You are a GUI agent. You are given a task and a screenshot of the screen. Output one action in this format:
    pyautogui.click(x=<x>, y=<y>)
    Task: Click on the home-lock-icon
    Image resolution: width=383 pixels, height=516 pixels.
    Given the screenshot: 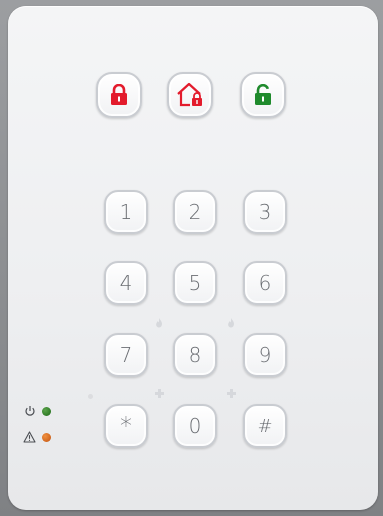 What is the action you would take?
    pyautogui.click(x=189, y=94)
    